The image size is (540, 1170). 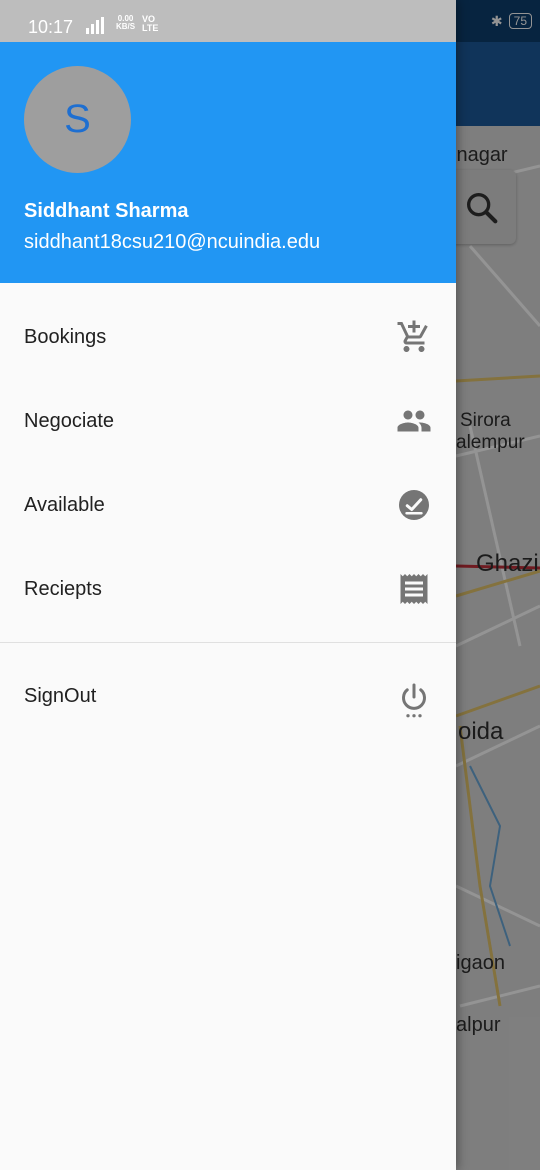 What do you see at coordinates (414, 505) in the screenshot?
I see `check-circle-icon` at bounding box center [414, 505].